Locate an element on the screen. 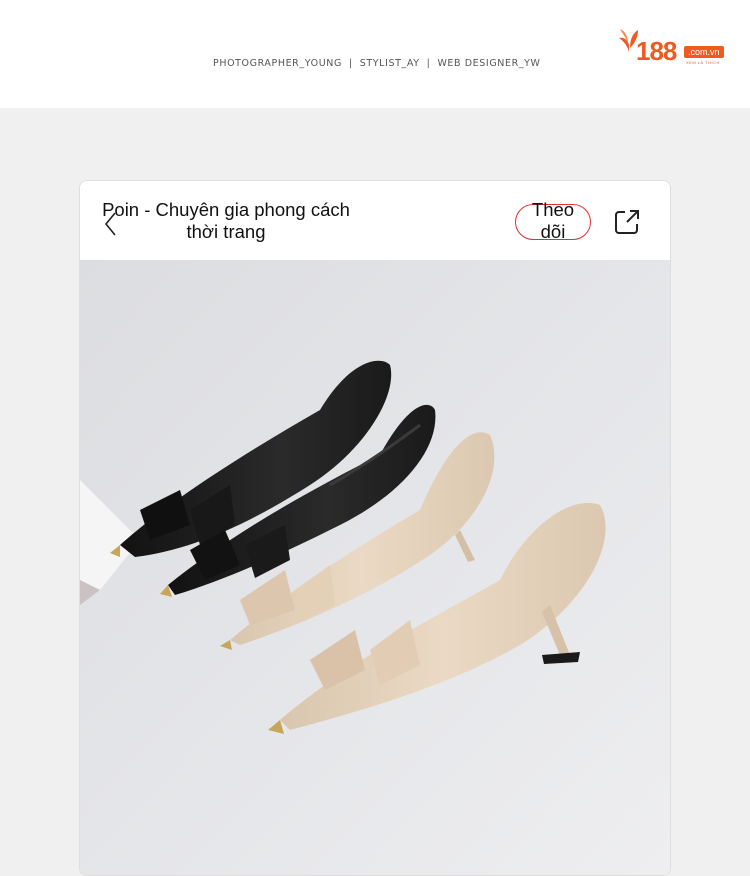 Image resolution: width=750 pixels, height=876 pixels. credit-photographer: PHOTOGRAPHER_YOUNG is located at coordinates (277, 63).